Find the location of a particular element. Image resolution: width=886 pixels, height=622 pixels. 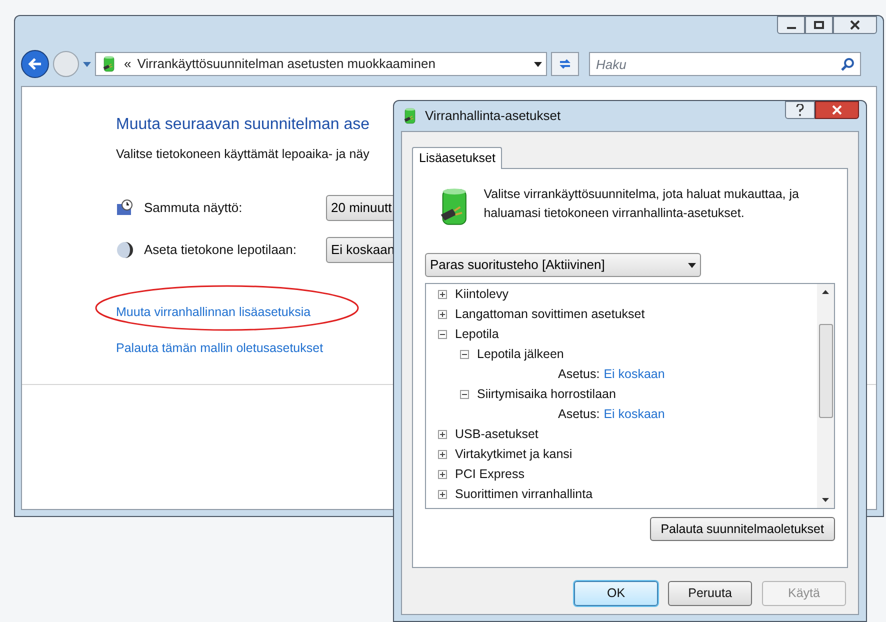

plan-dropdown: Paras suoritusteho [Aktiivinen] is located at coordinates (563, 265).